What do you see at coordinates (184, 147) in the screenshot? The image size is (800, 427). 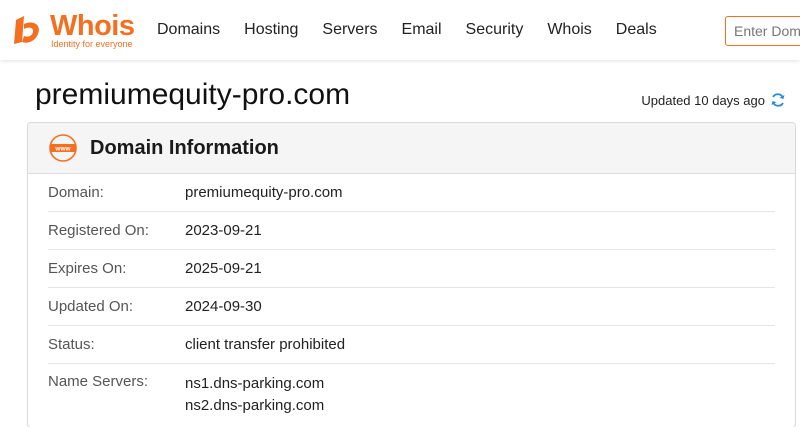 I see `card-title: Domain Information` at bounding box center [184, 147].